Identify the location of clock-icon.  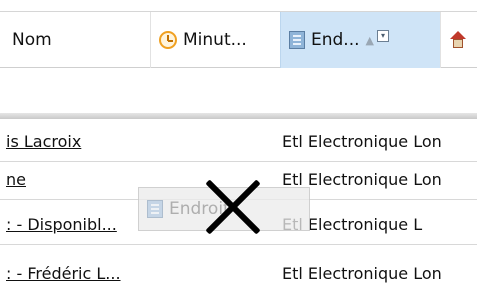
(168, 40).